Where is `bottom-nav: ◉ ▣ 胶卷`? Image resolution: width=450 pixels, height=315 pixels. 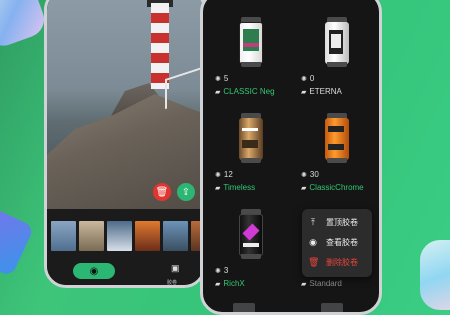 bottom-nav: ◉ ▣ 胶卷 is located at coordinates (125, 271).